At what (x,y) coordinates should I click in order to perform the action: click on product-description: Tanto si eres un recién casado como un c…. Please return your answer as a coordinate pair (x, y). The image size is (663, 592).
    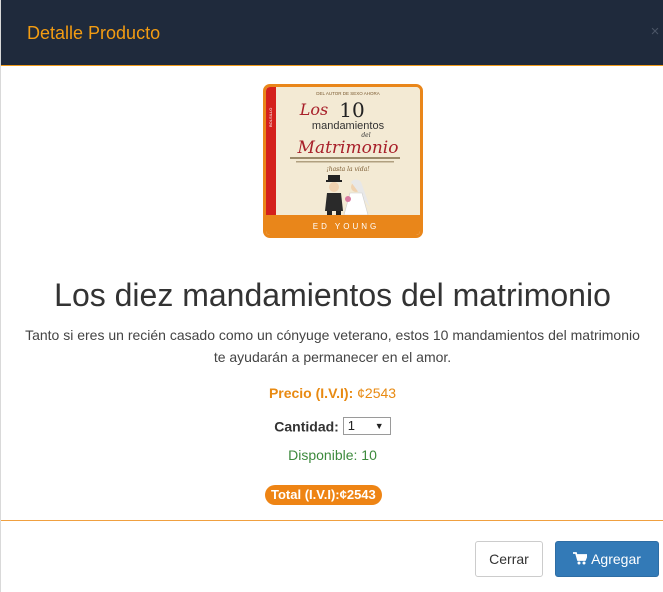
    Looking at the image, I should click on (332, 346).